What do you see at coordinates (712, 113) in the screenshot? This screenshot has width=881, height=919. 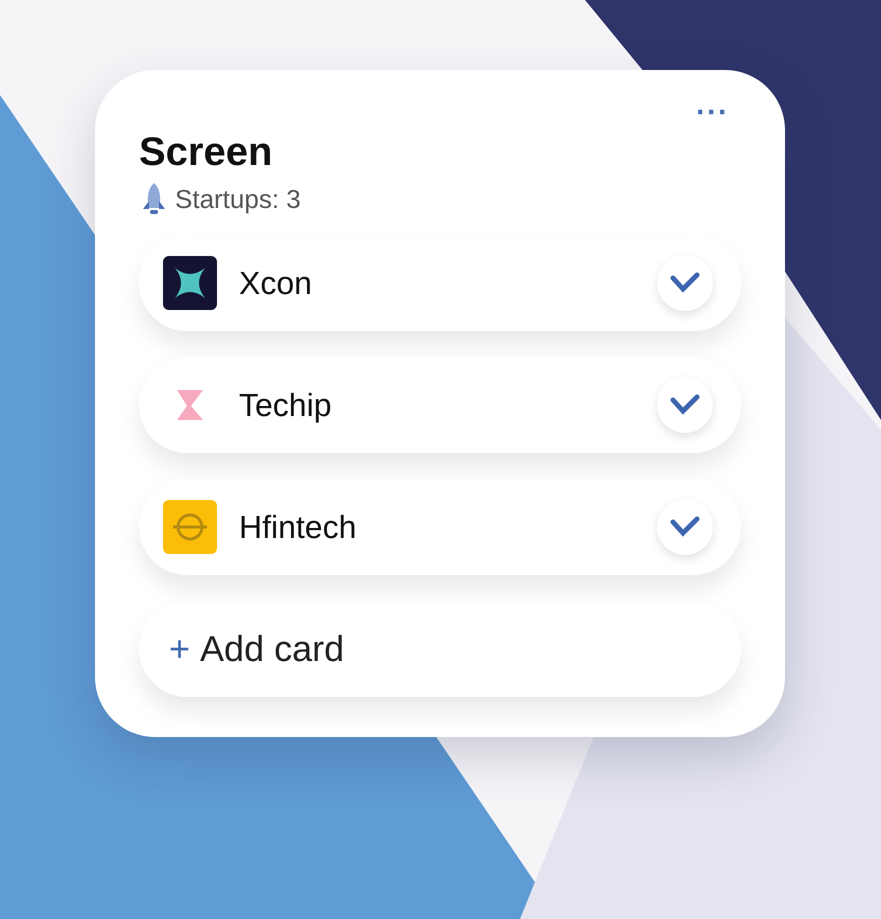 I see `more-menu: ···` at bounding box center [712, 113].